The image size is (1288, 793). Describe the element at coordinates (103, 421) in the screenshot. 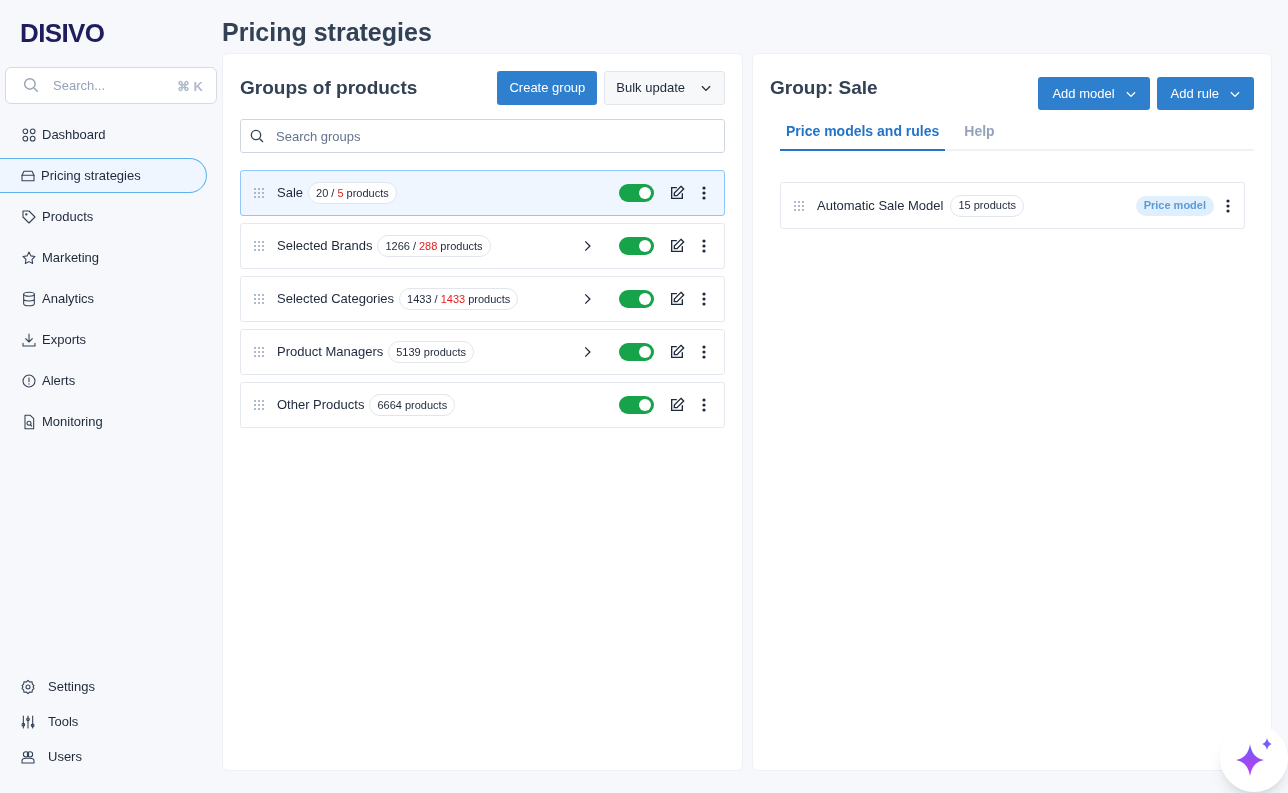

I see `nav-item: Monitoring` at that location.